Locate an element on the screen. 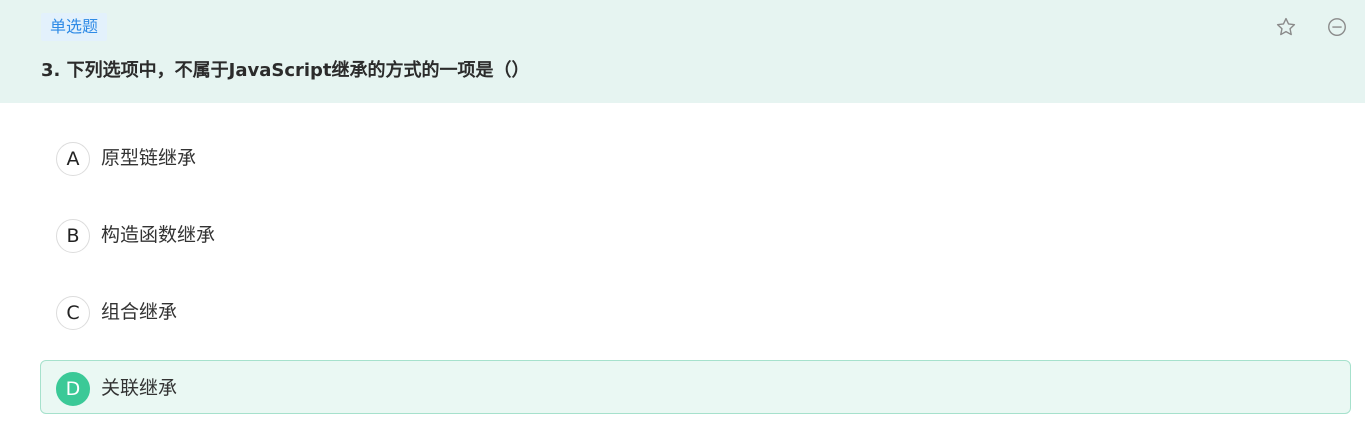 The height and width of the screenshot is (440, 1365). option-text: 构造函数继承 is located at coordinates (158, 235).